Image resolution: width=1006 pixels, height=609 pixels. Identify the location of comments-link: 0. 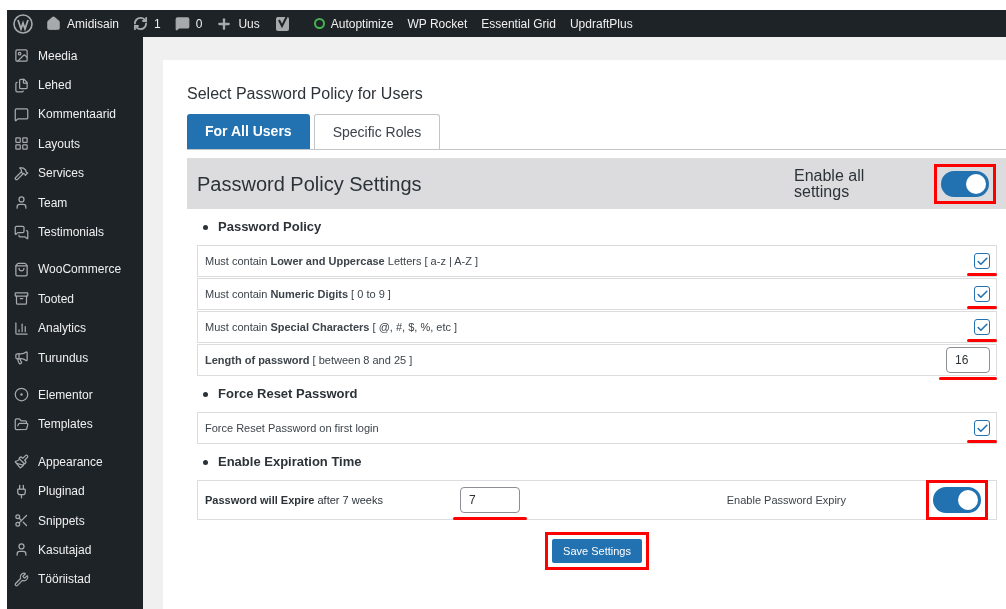
(188, 23).